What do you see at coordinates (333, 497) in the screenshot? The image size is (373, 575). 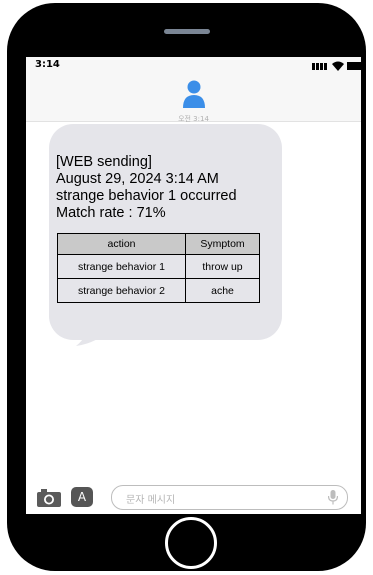 I see `microphone-icon` at bounding box center [333, 497].